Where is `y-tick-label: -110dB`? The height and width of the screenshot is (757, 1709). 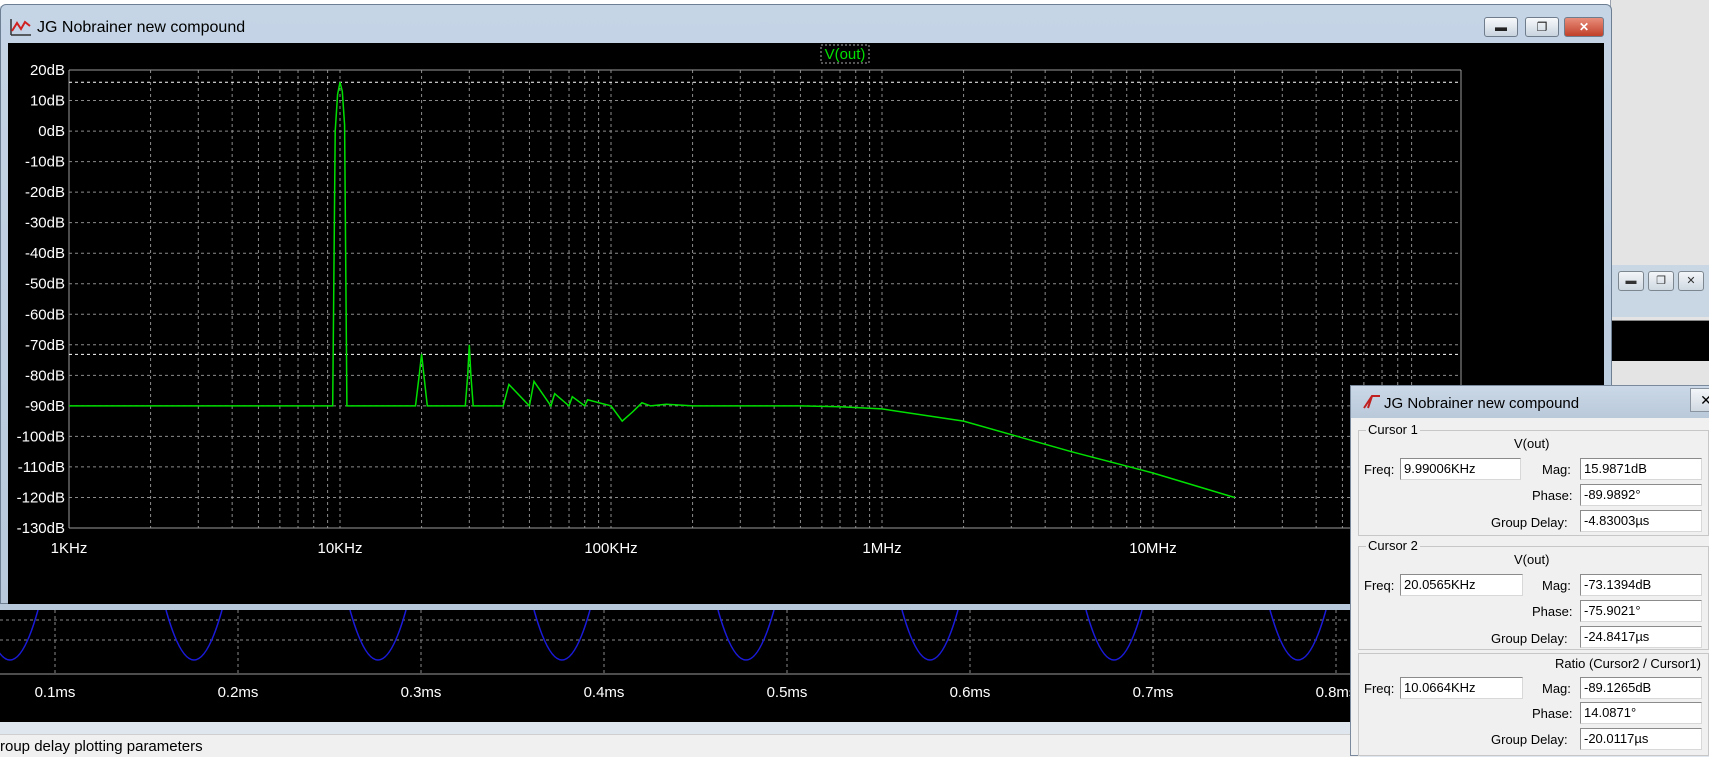 y-tick-label: -110dB is located at coordinates (41, 467).